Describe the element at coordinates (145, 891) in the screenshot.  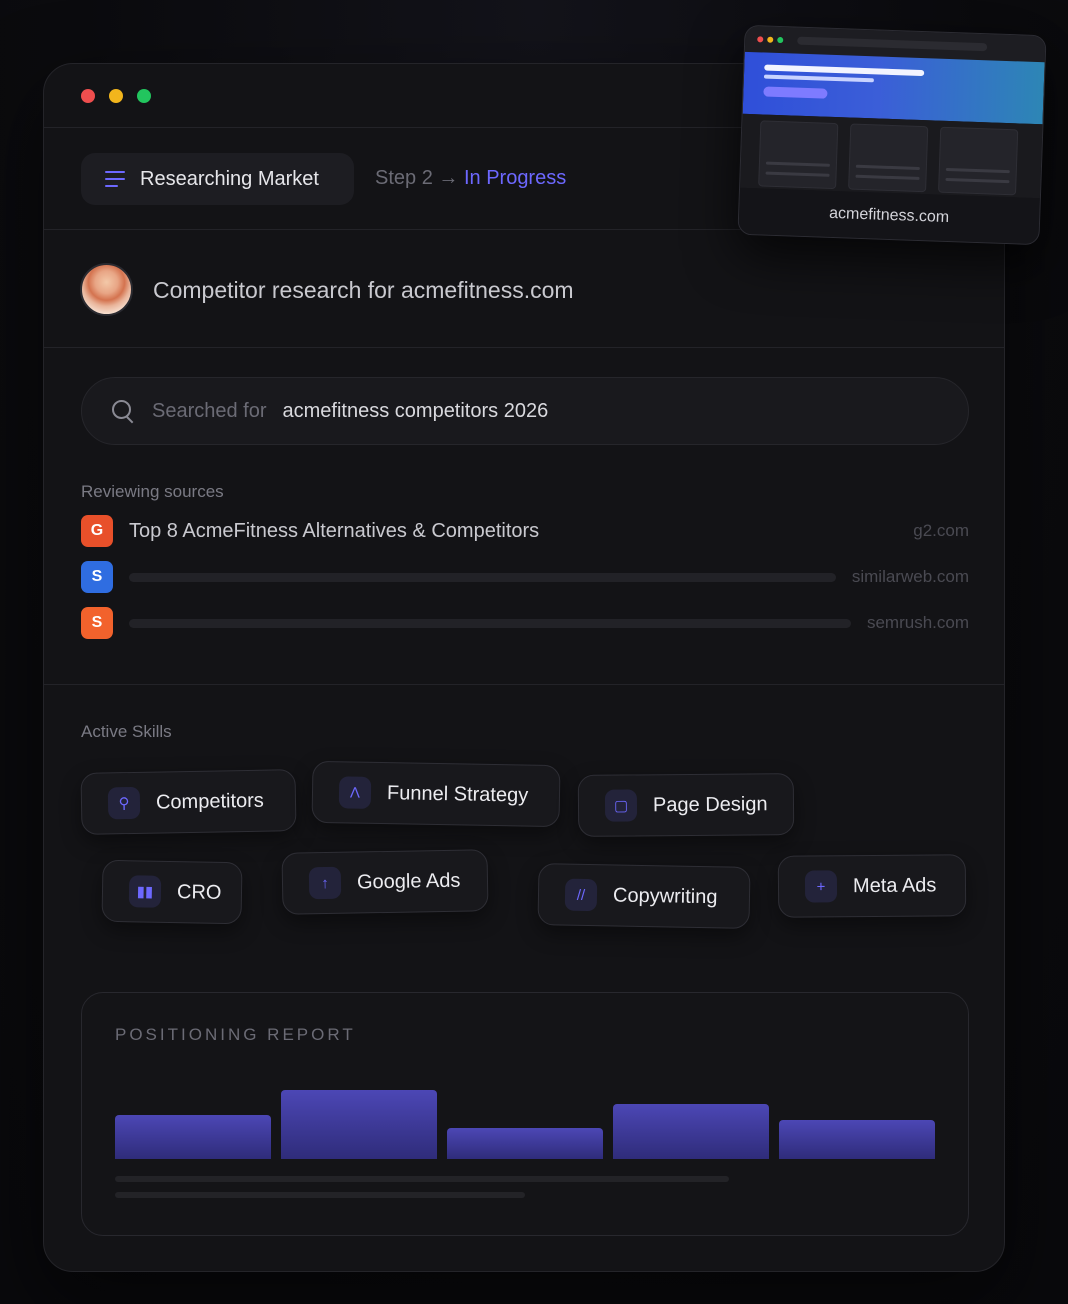
I see `bar-chart-icon: ▮▮` at that location.